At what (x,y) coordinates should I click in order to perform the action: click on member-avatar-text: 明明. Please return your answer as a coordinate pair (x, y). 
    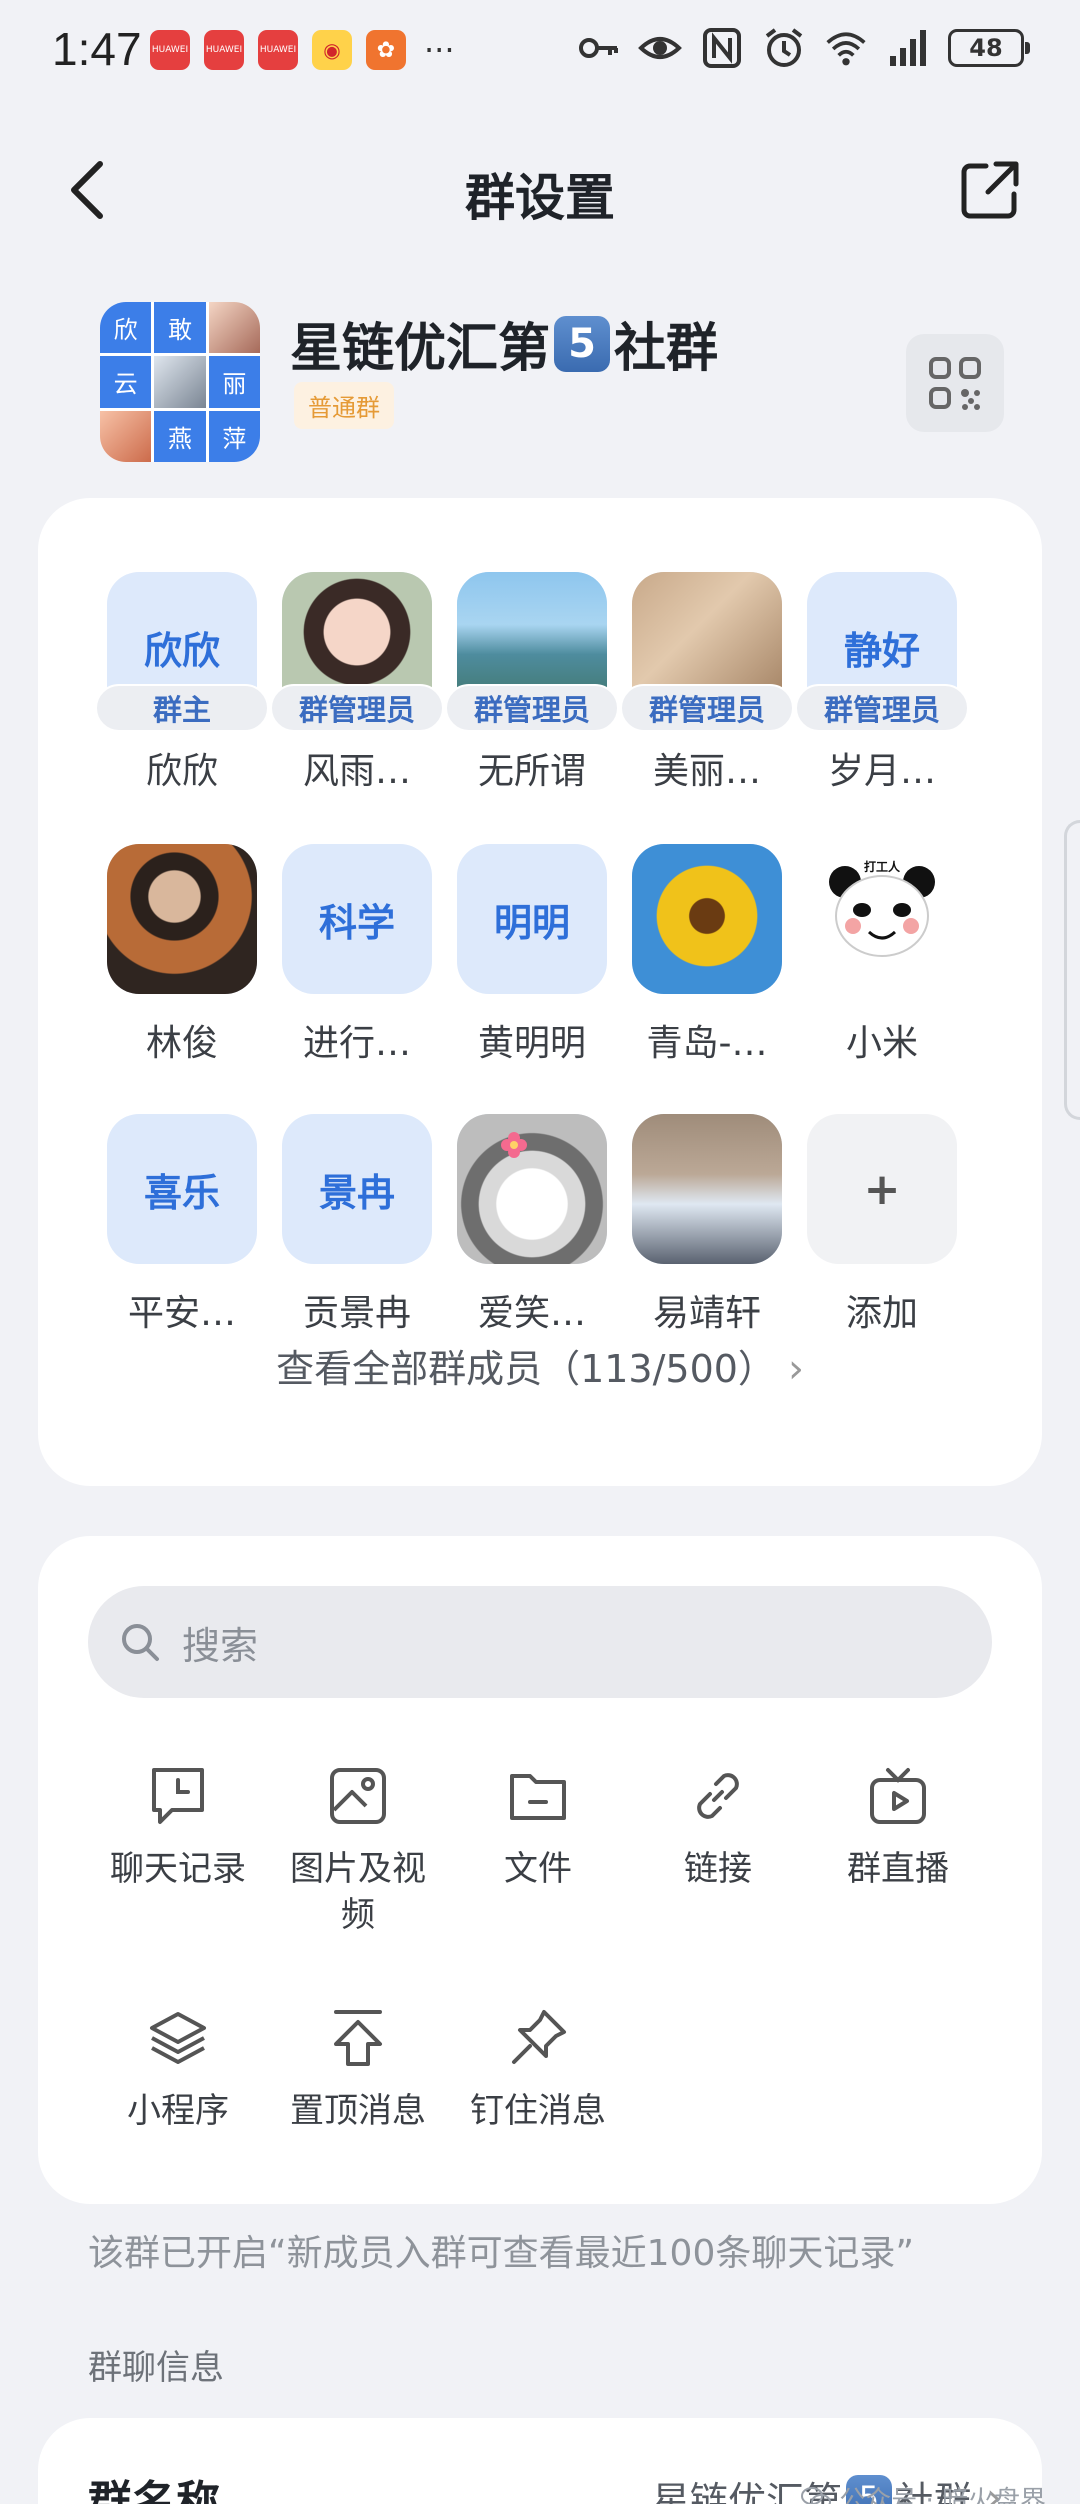
    Looking at the image, I should click on (531, 922).